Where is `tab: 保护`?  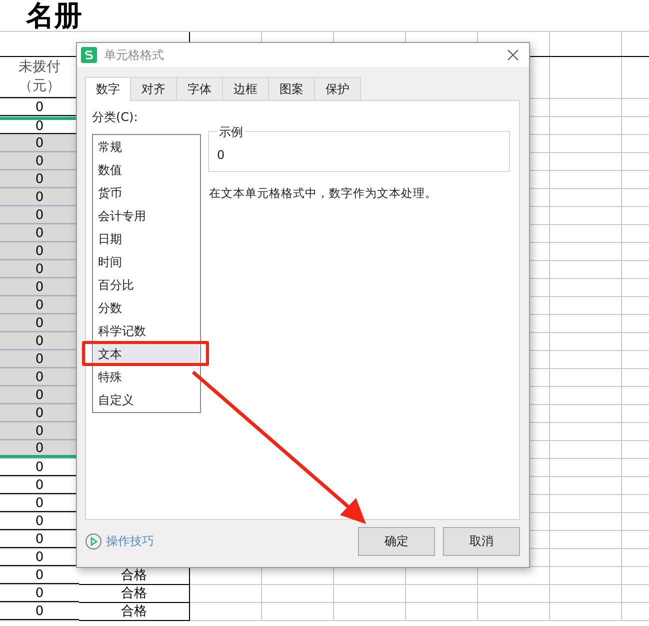 tab: 保护 is located at coordinates (338, 88).